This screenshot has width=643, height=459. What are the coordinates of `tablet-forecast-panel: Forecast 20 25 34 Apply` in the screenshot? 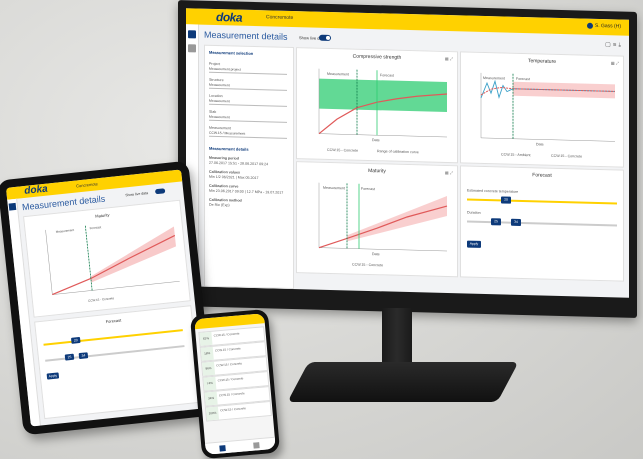 It's located at (118, 362).